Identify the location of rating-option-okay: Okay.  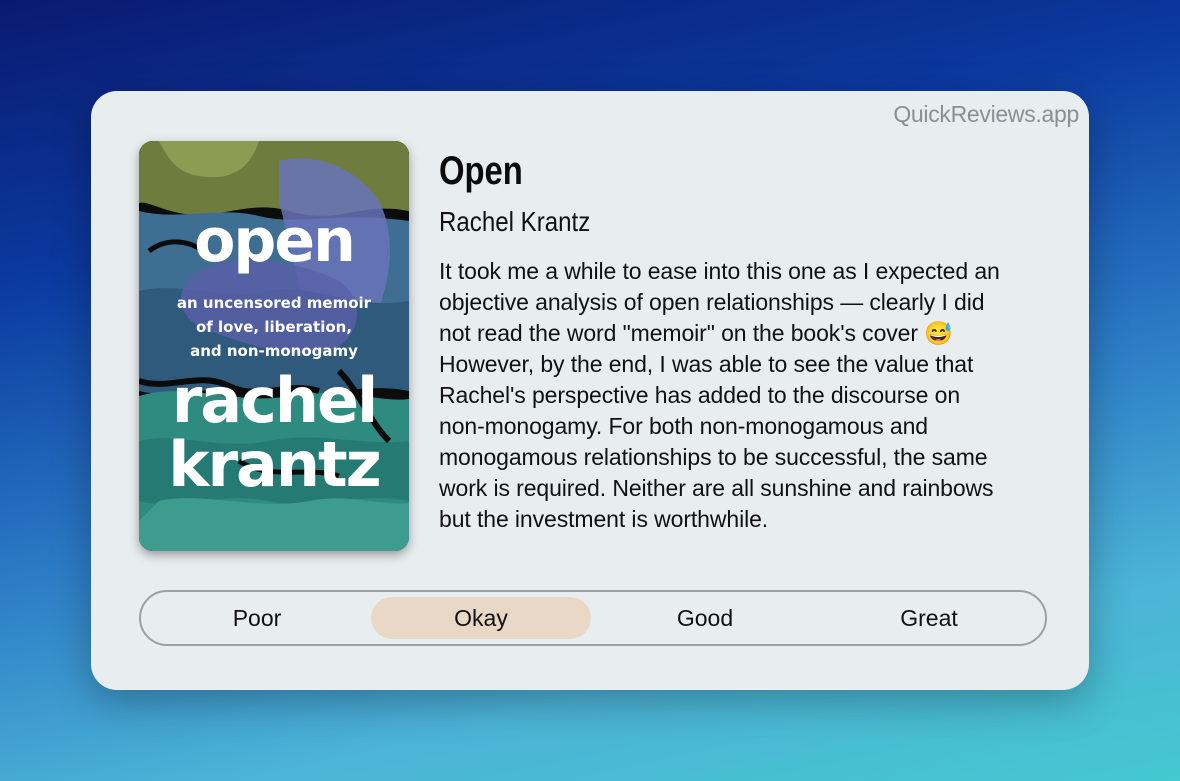
(481, 618).